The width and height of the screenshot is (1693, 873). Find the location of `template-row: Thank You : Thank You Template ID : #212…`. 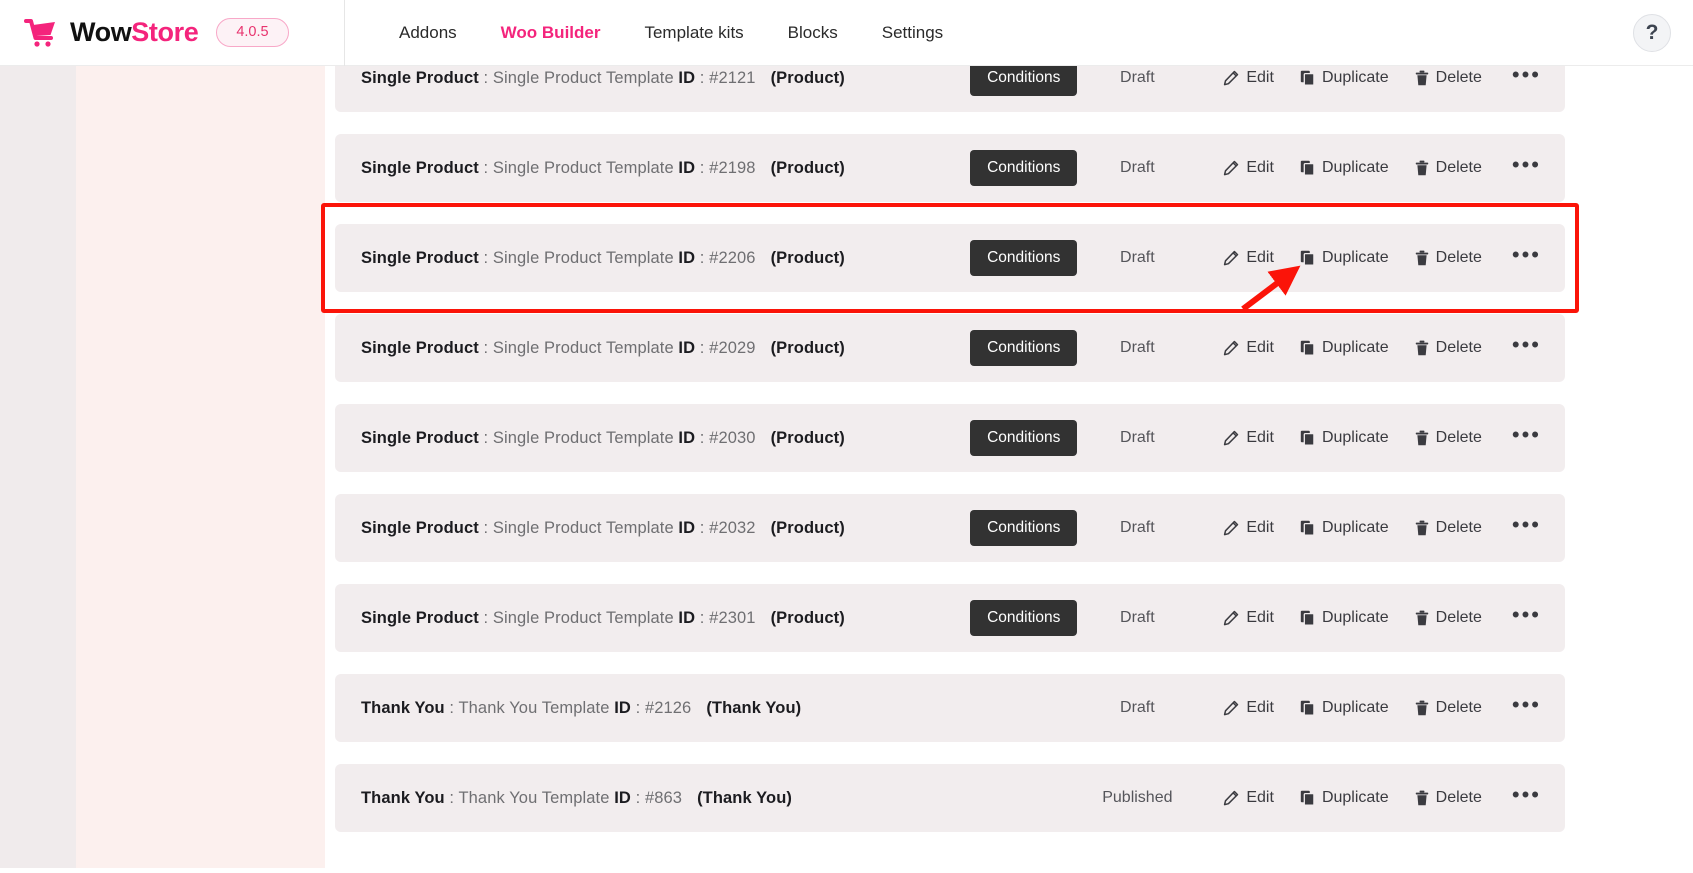

template-row: Thank You : Thank You Template ID : #212… is located at coordinates (950, 708).